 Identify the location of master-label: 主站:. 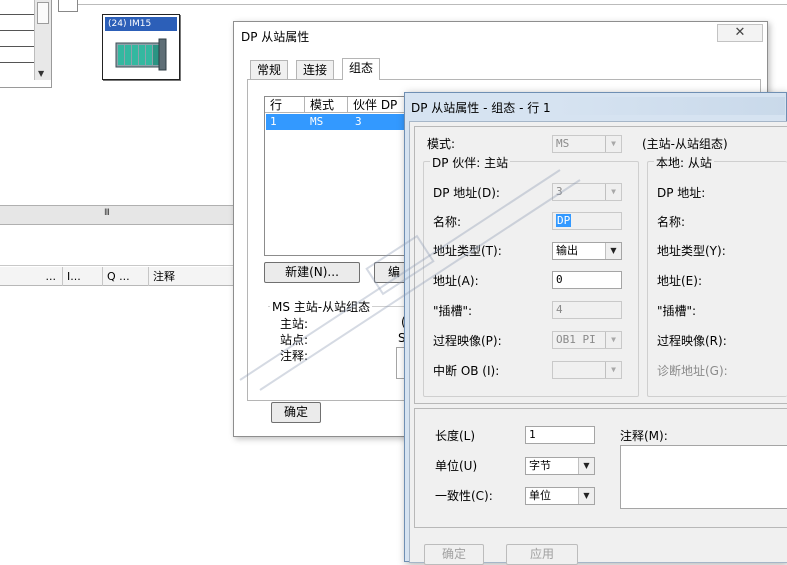
(294, 324).